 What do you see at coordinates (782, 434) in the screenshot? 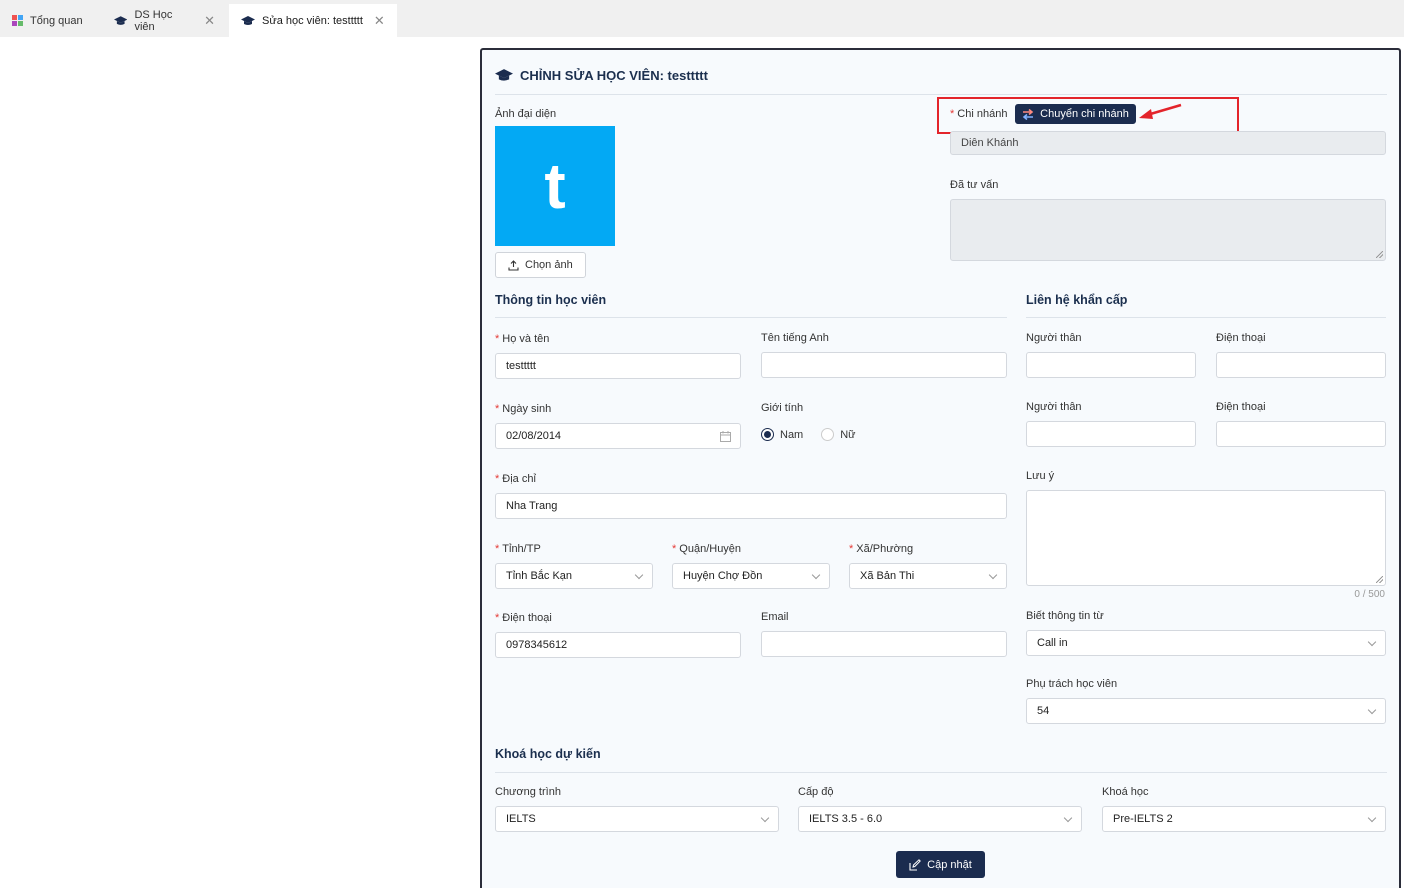
I see `gender-male-radio: Nam` at bounding box center [782, 434].